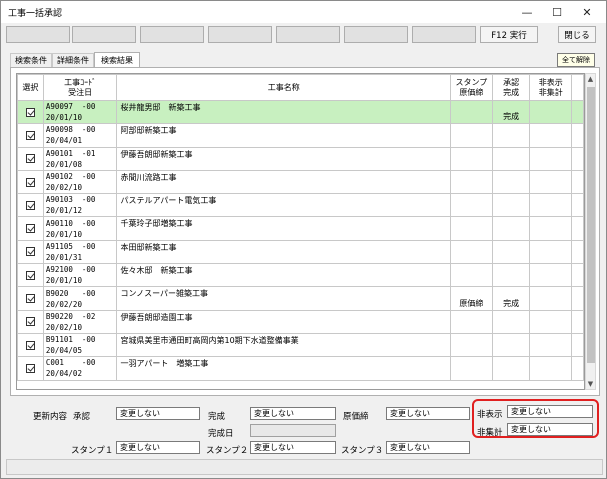  I want to click on order-date: 20/04/02, so click(63, 374).